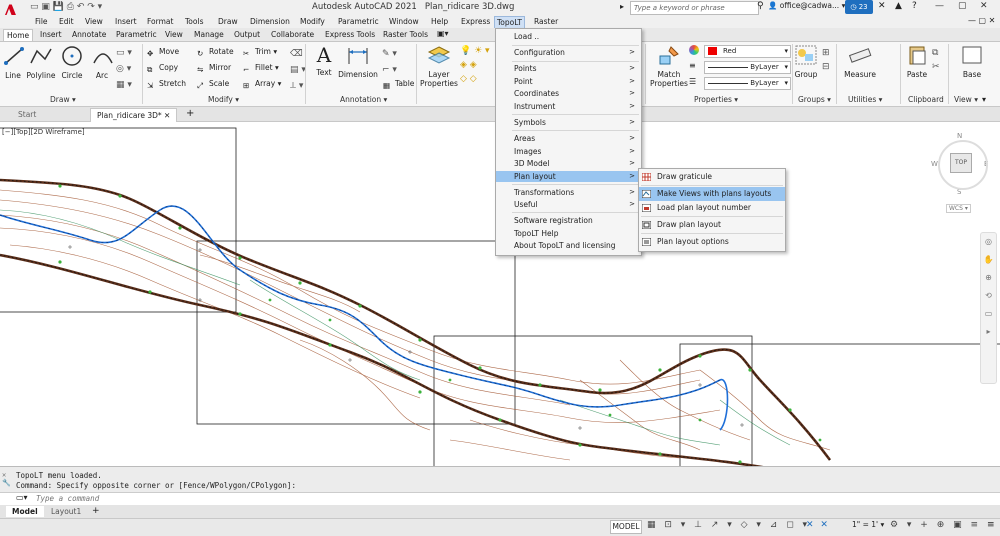 The image size is (1000, 536). I want to click on menu-express: Express, so click(475, 21).